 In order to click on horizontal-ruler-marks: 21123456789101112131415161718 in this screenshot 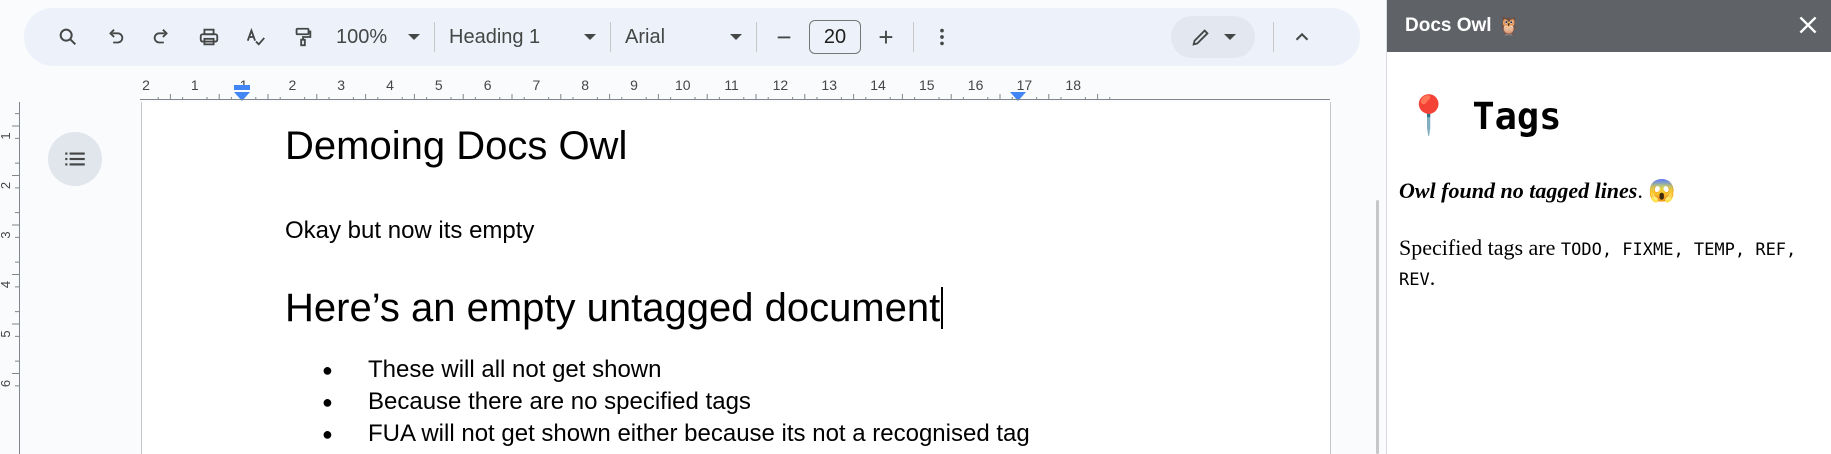, I will do `click(626, 89)`.